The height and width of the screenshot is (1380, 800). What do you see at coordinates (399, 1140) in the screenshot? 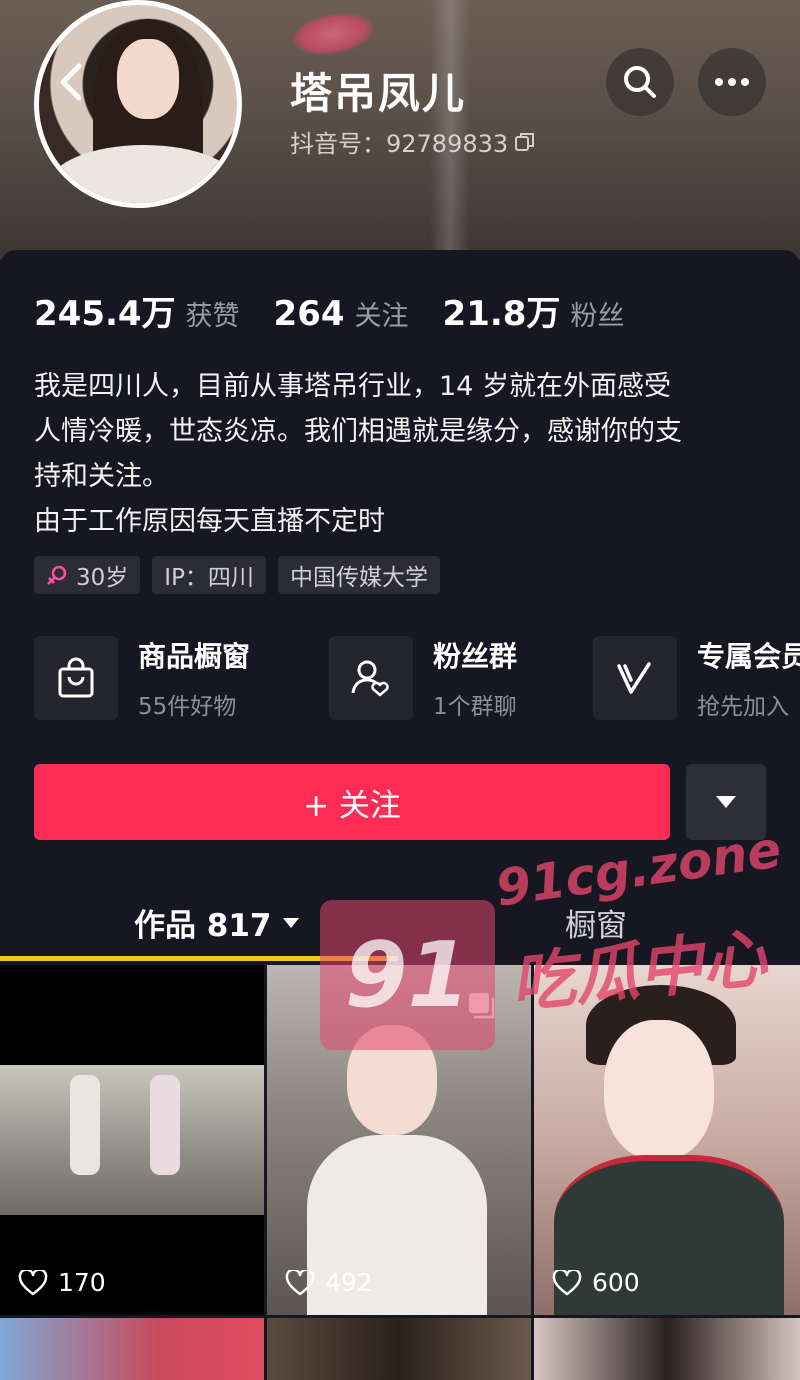
I see `video-thumbnail: 492` at bounding box center [399, 1140].